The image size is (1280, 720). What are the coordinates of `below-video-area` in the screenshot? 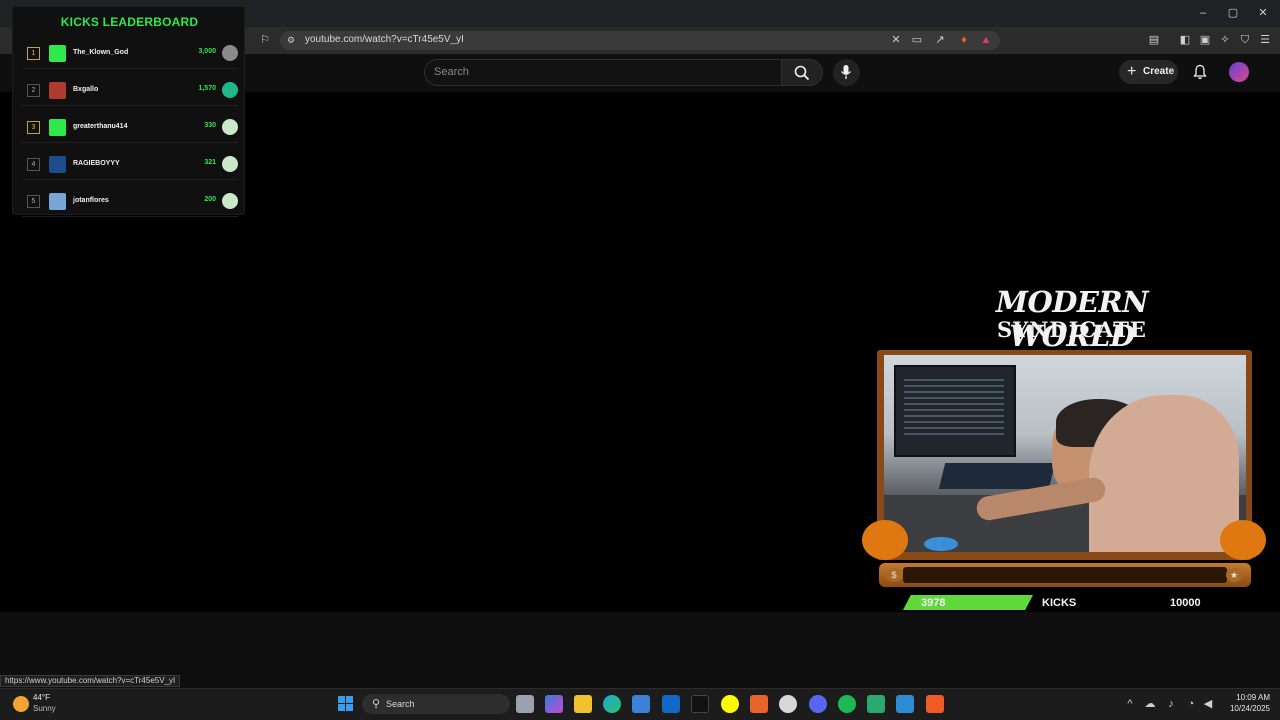 It's located at (640, 650).